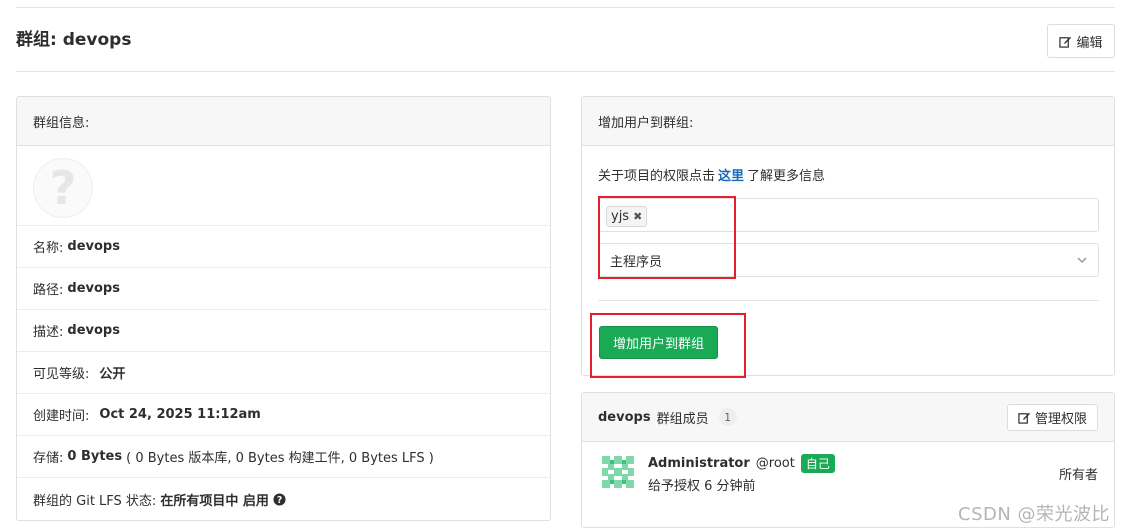  Describe the element at coordinates (180, 414) in the screenshot. I see `info-value: Oct 24, 2025 11:12am` at that location.